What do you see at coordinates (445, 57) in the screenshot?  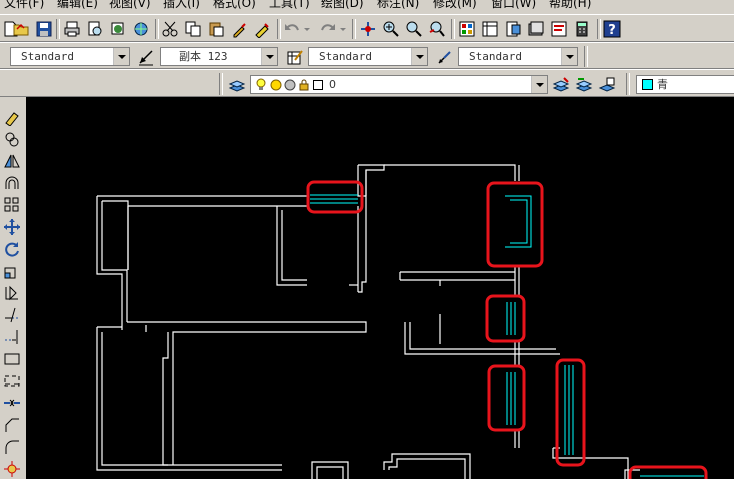 I see `multileader-style-icon` at bounding box center [445, 57].